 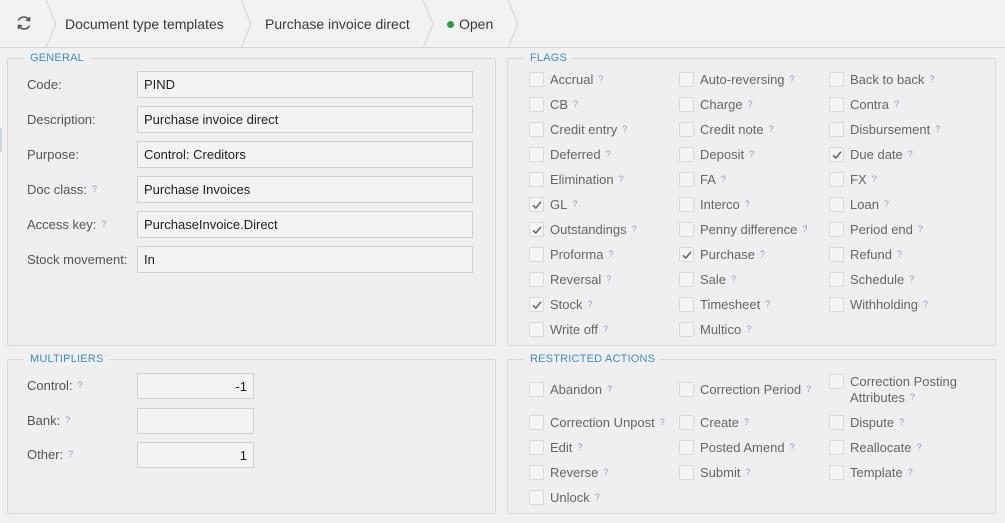 What do you see at coordinates (305, 84) in the screenshot?
I see `field-code-input: PIND` at bounding box center [305, 84].